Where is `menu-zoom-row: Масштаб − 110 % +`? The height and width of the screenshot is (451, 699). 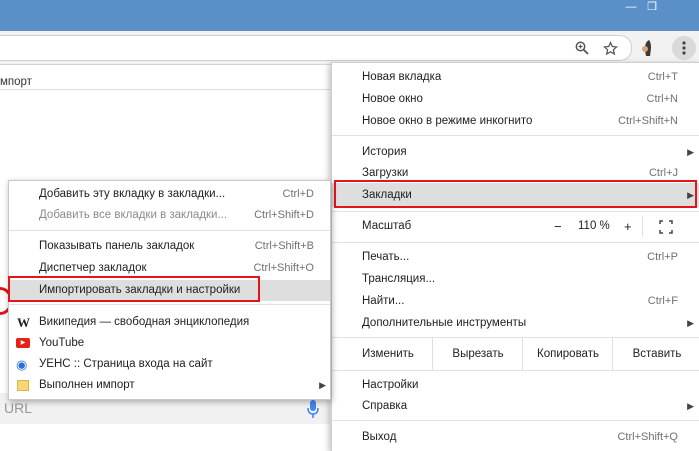 menu-zoom-row: Масштаб − 110 % + is located at coordinates (515, 226).